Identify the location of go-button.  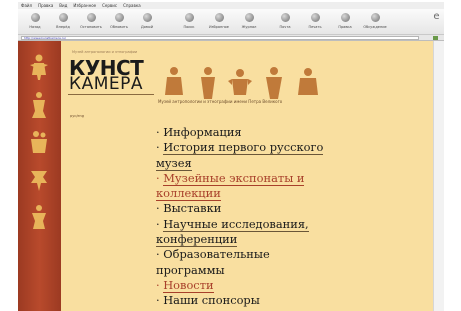
(435, 38).